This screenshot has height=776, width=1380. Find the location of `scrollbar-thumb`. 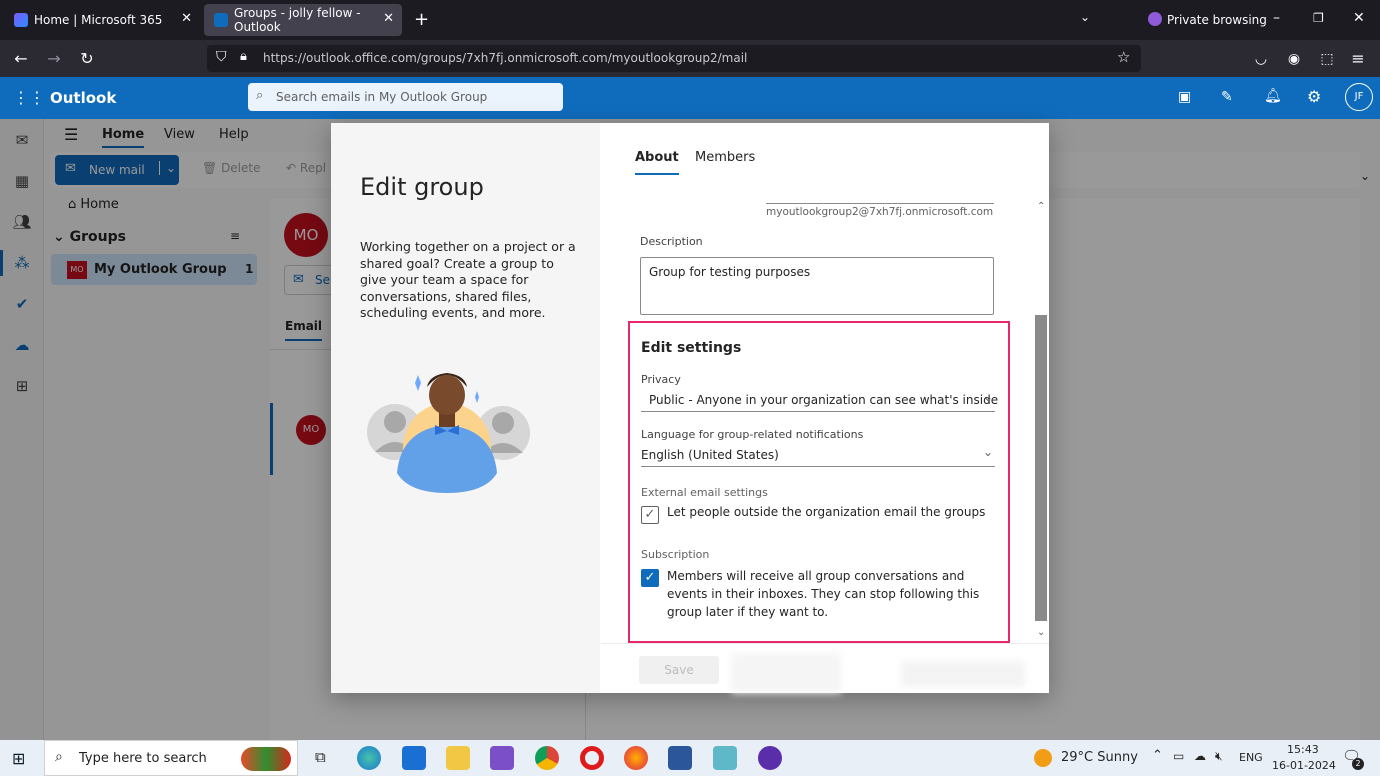

scrollbar-thumb is located at coordinates (1041, 468).